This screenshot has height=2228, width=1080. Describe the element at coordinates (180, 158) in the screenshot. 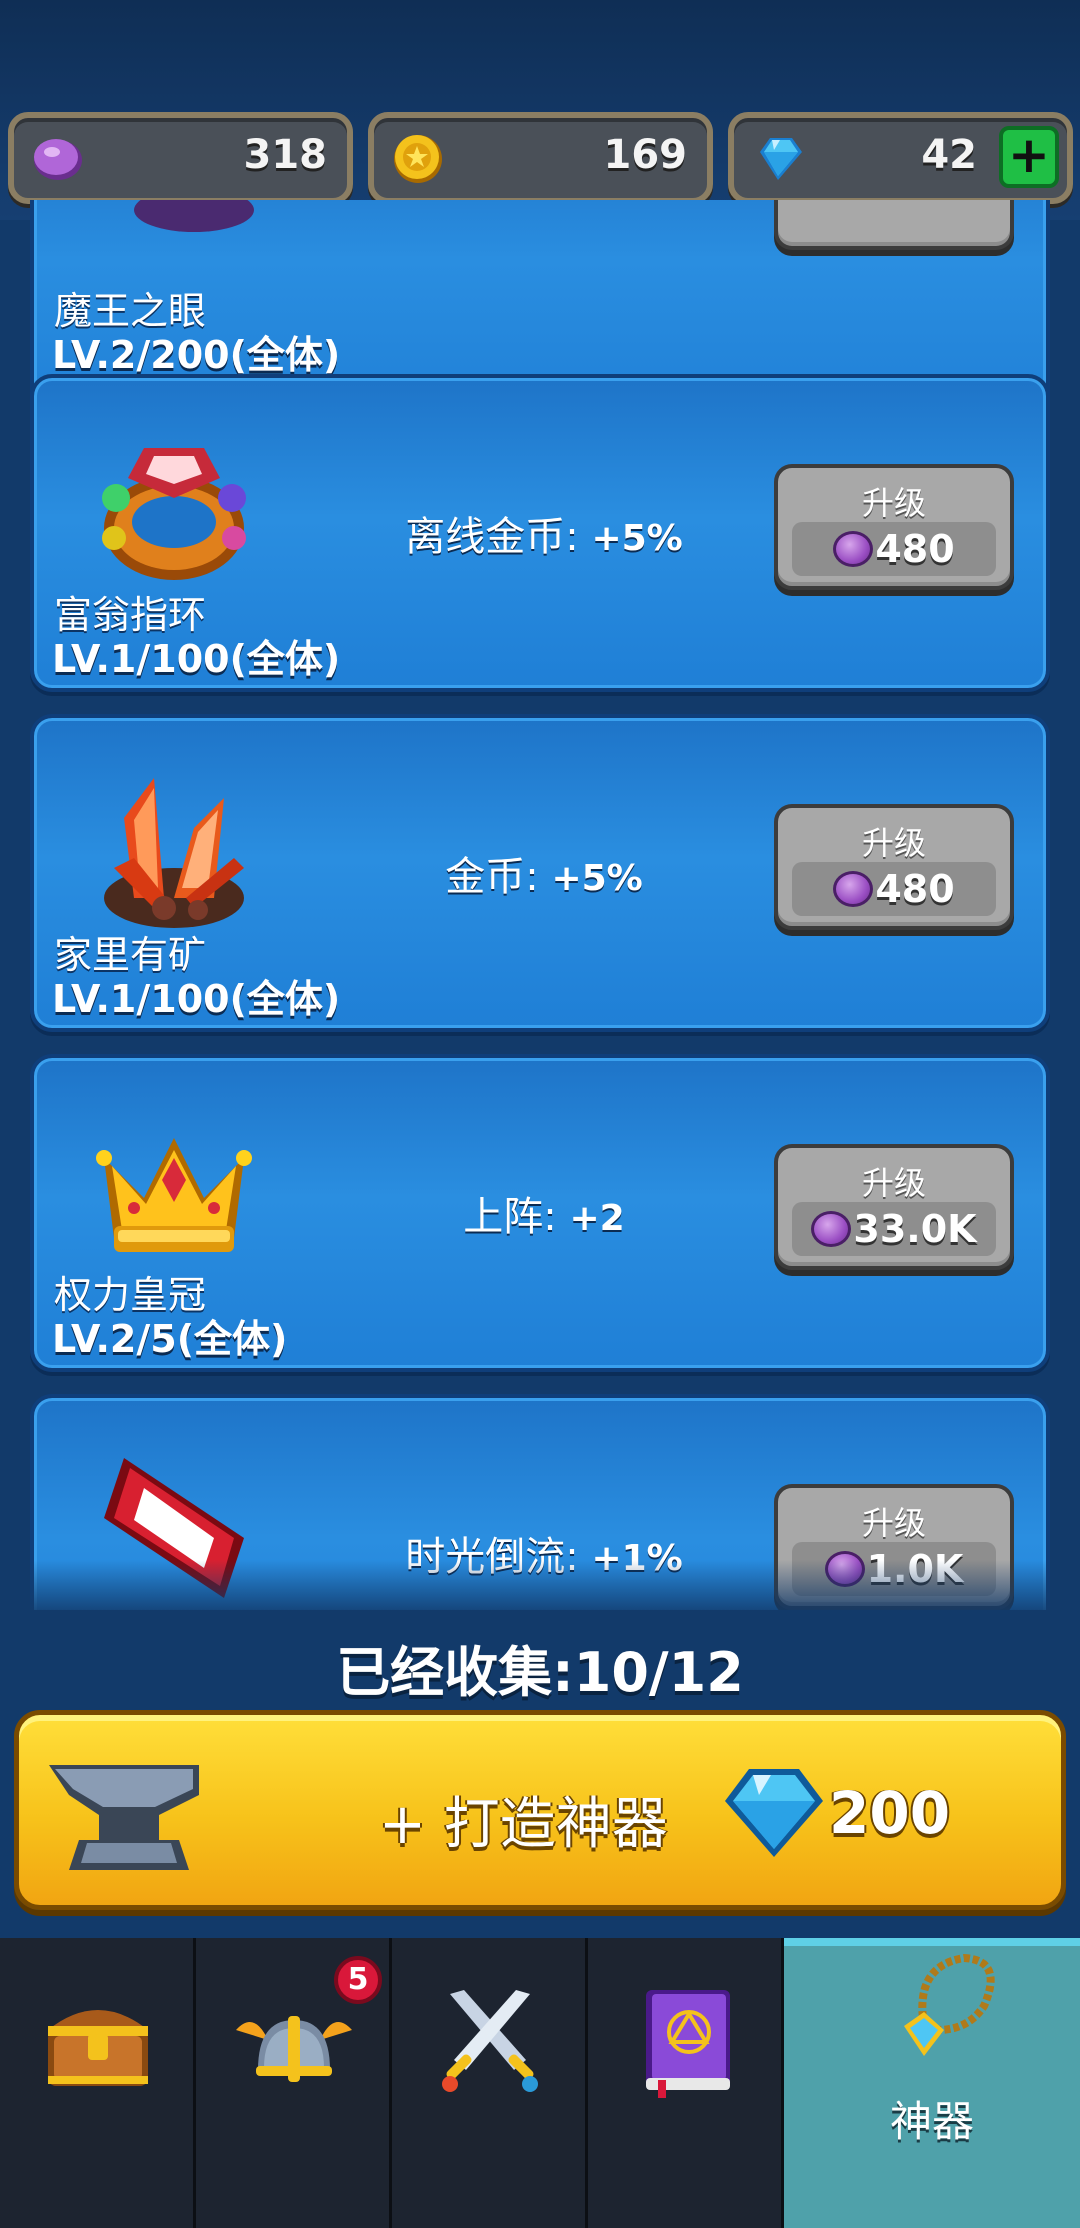

I see `purple-gem-counter: 318` at that location.